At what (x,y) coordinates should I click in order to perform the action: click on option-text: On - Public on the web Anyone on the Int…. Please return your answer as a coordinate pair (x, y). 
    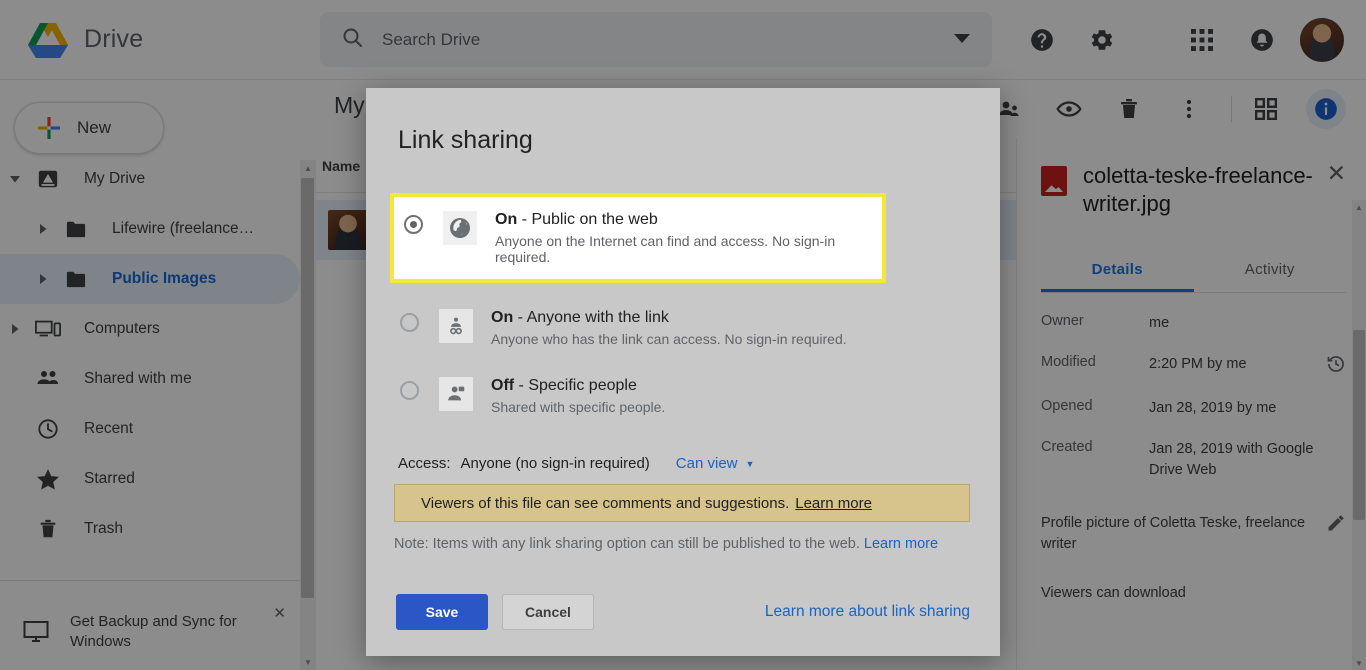
    Looking at the image, I should click on (690, 238).